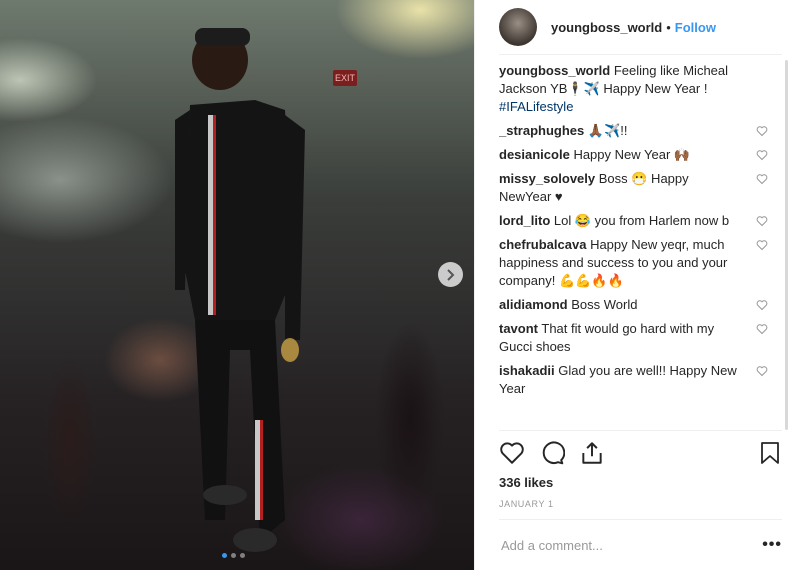 Image resolution: width=795 pixels, height=570 pixels. Describe the element at coordinates (541, 130) in the screenshot. I see `comment-username: _straphughes` at that location.